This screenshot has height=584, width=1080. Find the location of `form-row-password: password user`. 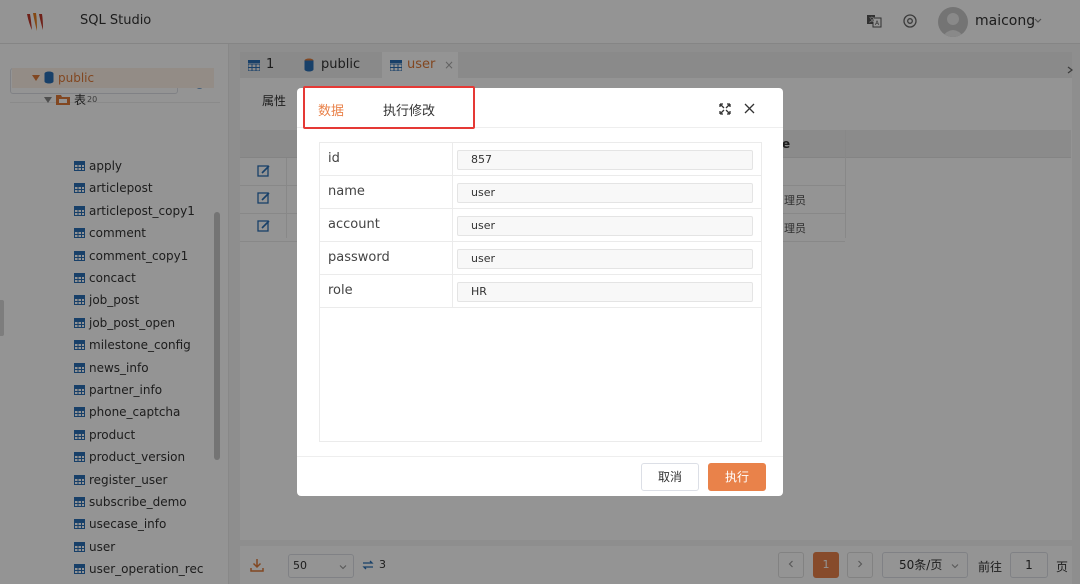

form-row-password: password user is located at coordinates (540, 258).